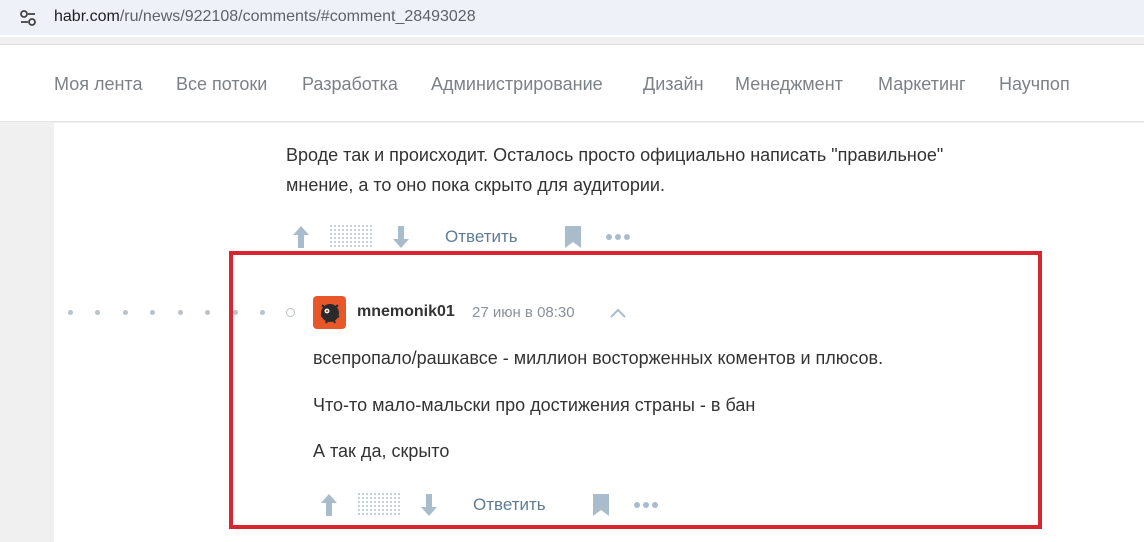 This screenshot has width=1144, height=542. Describe the element at coordinates (618, 313) in the screenshot. I see `chevron-up-icon` at that location.